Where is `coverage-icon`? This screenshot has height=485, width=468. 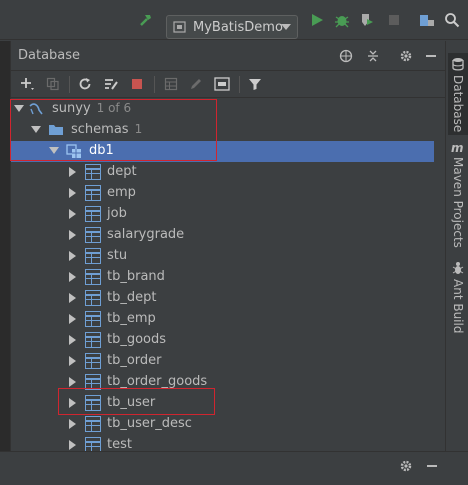
coverage-icon is located at coordinates (367, 20).